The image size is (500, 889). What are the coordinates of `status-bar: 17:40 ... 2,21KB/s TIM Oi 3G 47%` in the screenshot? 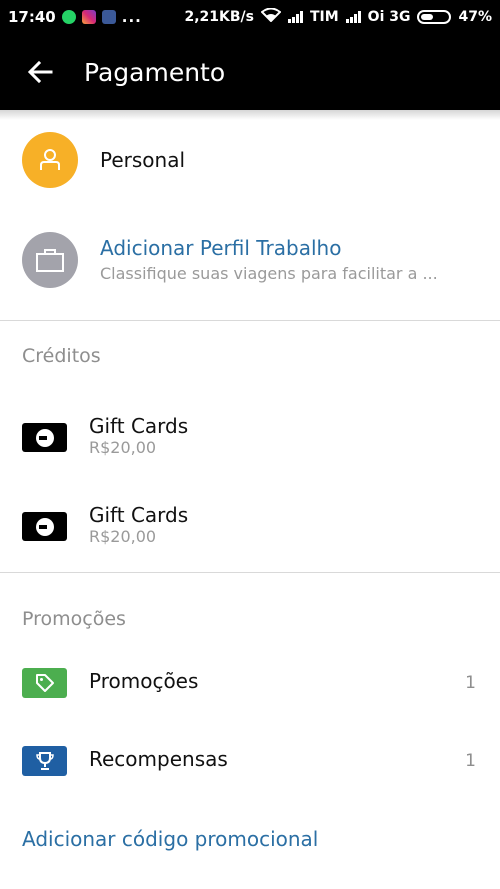 It's located at (250, 17).